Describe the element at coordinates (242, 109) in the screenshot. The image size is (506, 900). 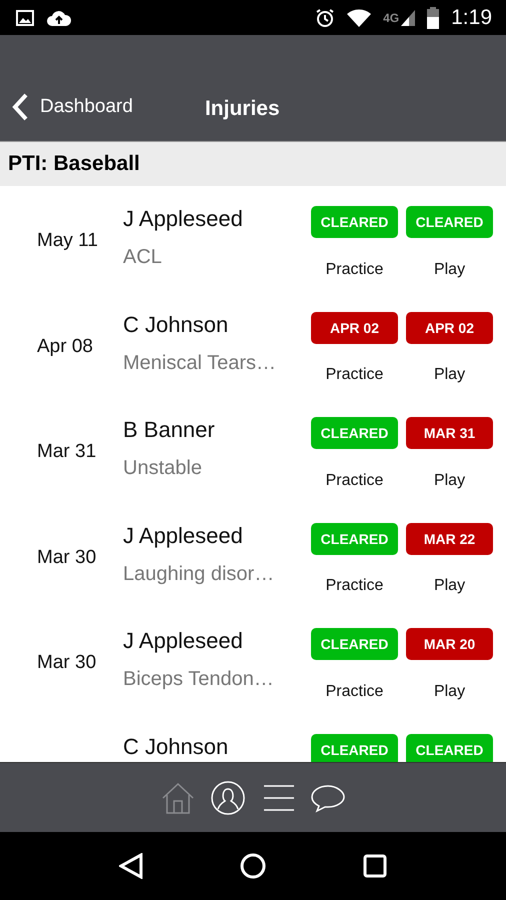
I see `screen-title: Injuries` at that location.